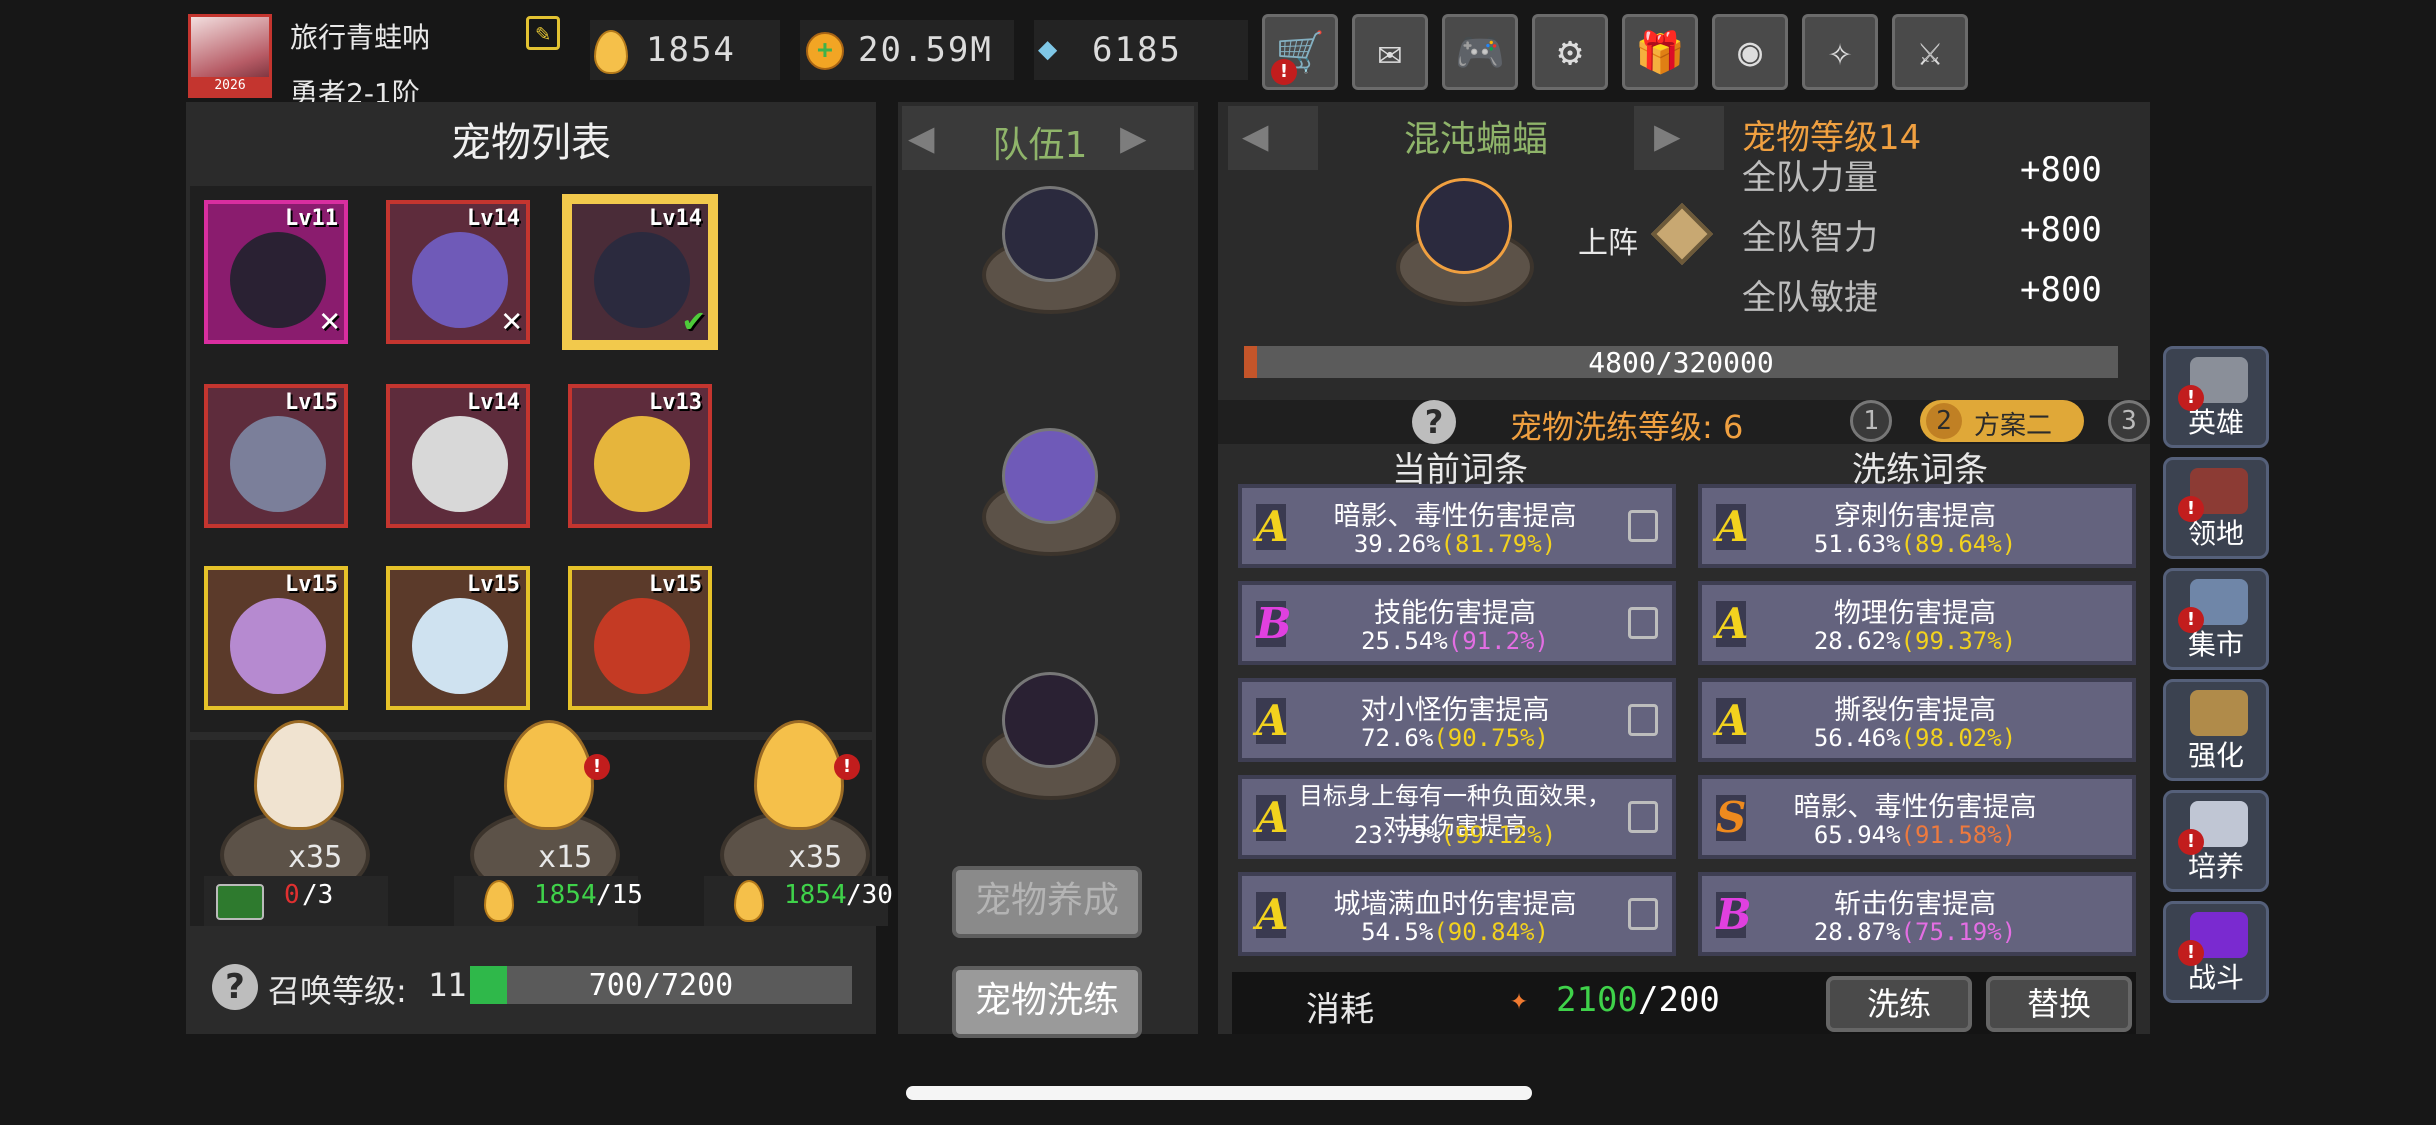  What do you see at coordinates (1300, 52) in the screenshot?
I see `shop-button: 🛒!` at bounding box center [1300, 52].